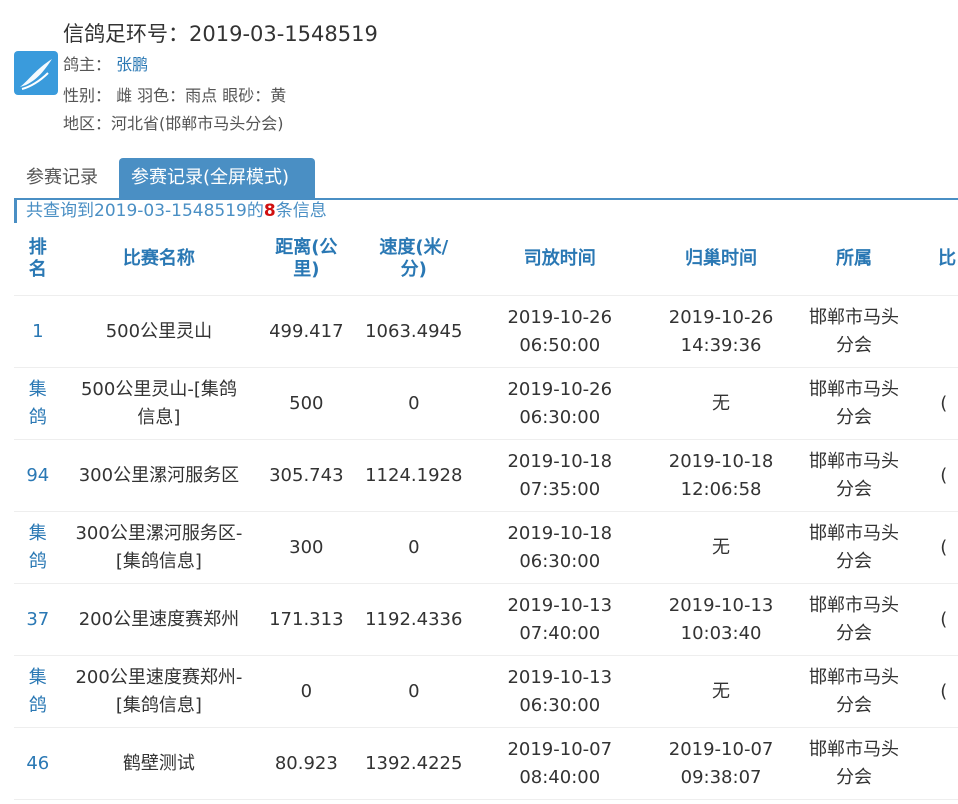  Describe the element at coordinates (159, 548) in the screenshot. I see `race-name-cell: 300公里漯河服务区-[集鸽信息]` at that location.